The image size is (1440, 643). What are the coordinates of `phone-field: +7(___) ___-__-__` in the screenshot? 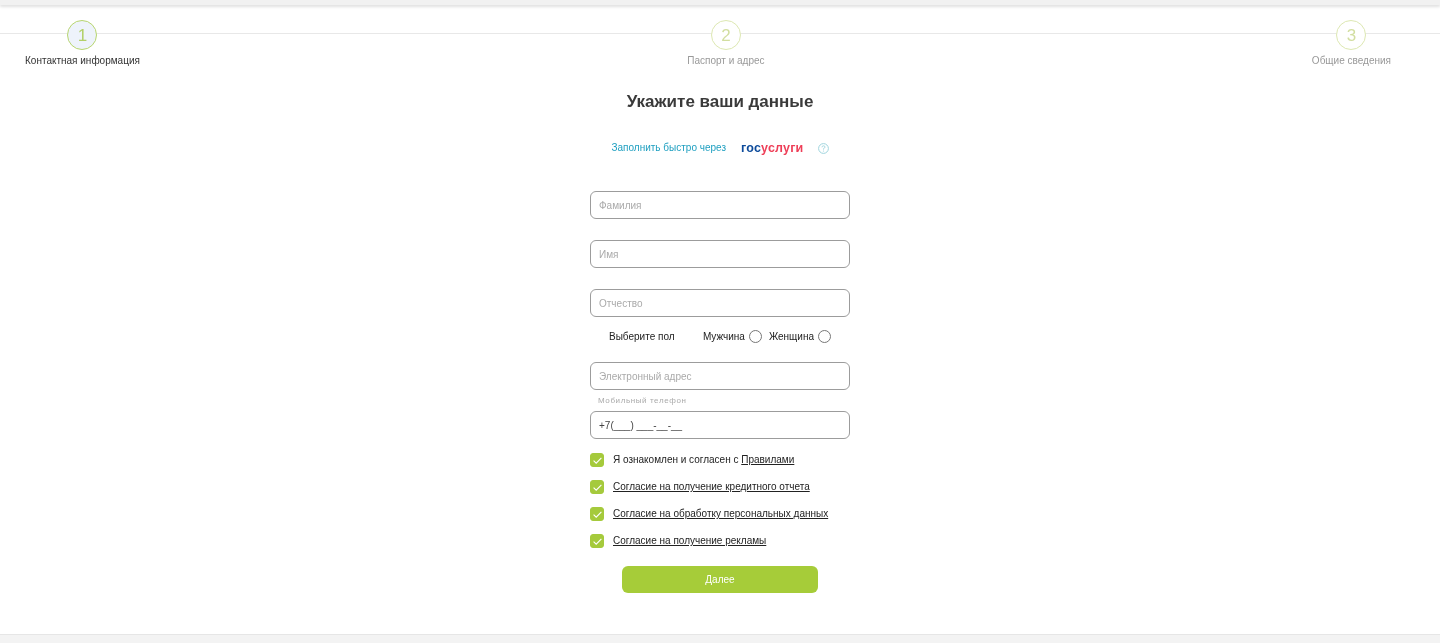 It's located at (720, 425).